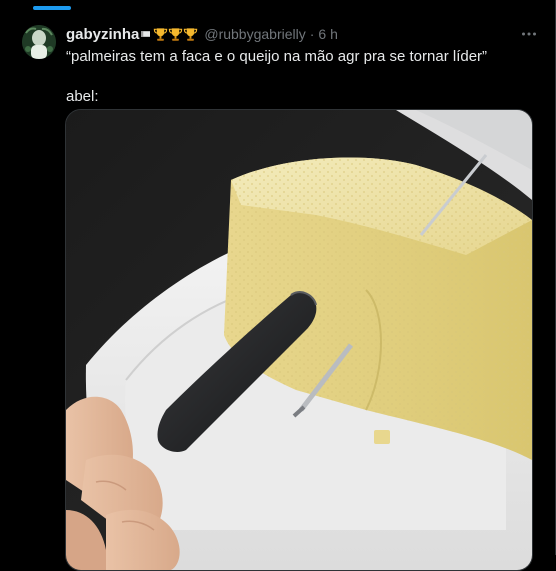 This screenshot has width=556, height=571. I want to click on more-options-button, so click(529, 34).